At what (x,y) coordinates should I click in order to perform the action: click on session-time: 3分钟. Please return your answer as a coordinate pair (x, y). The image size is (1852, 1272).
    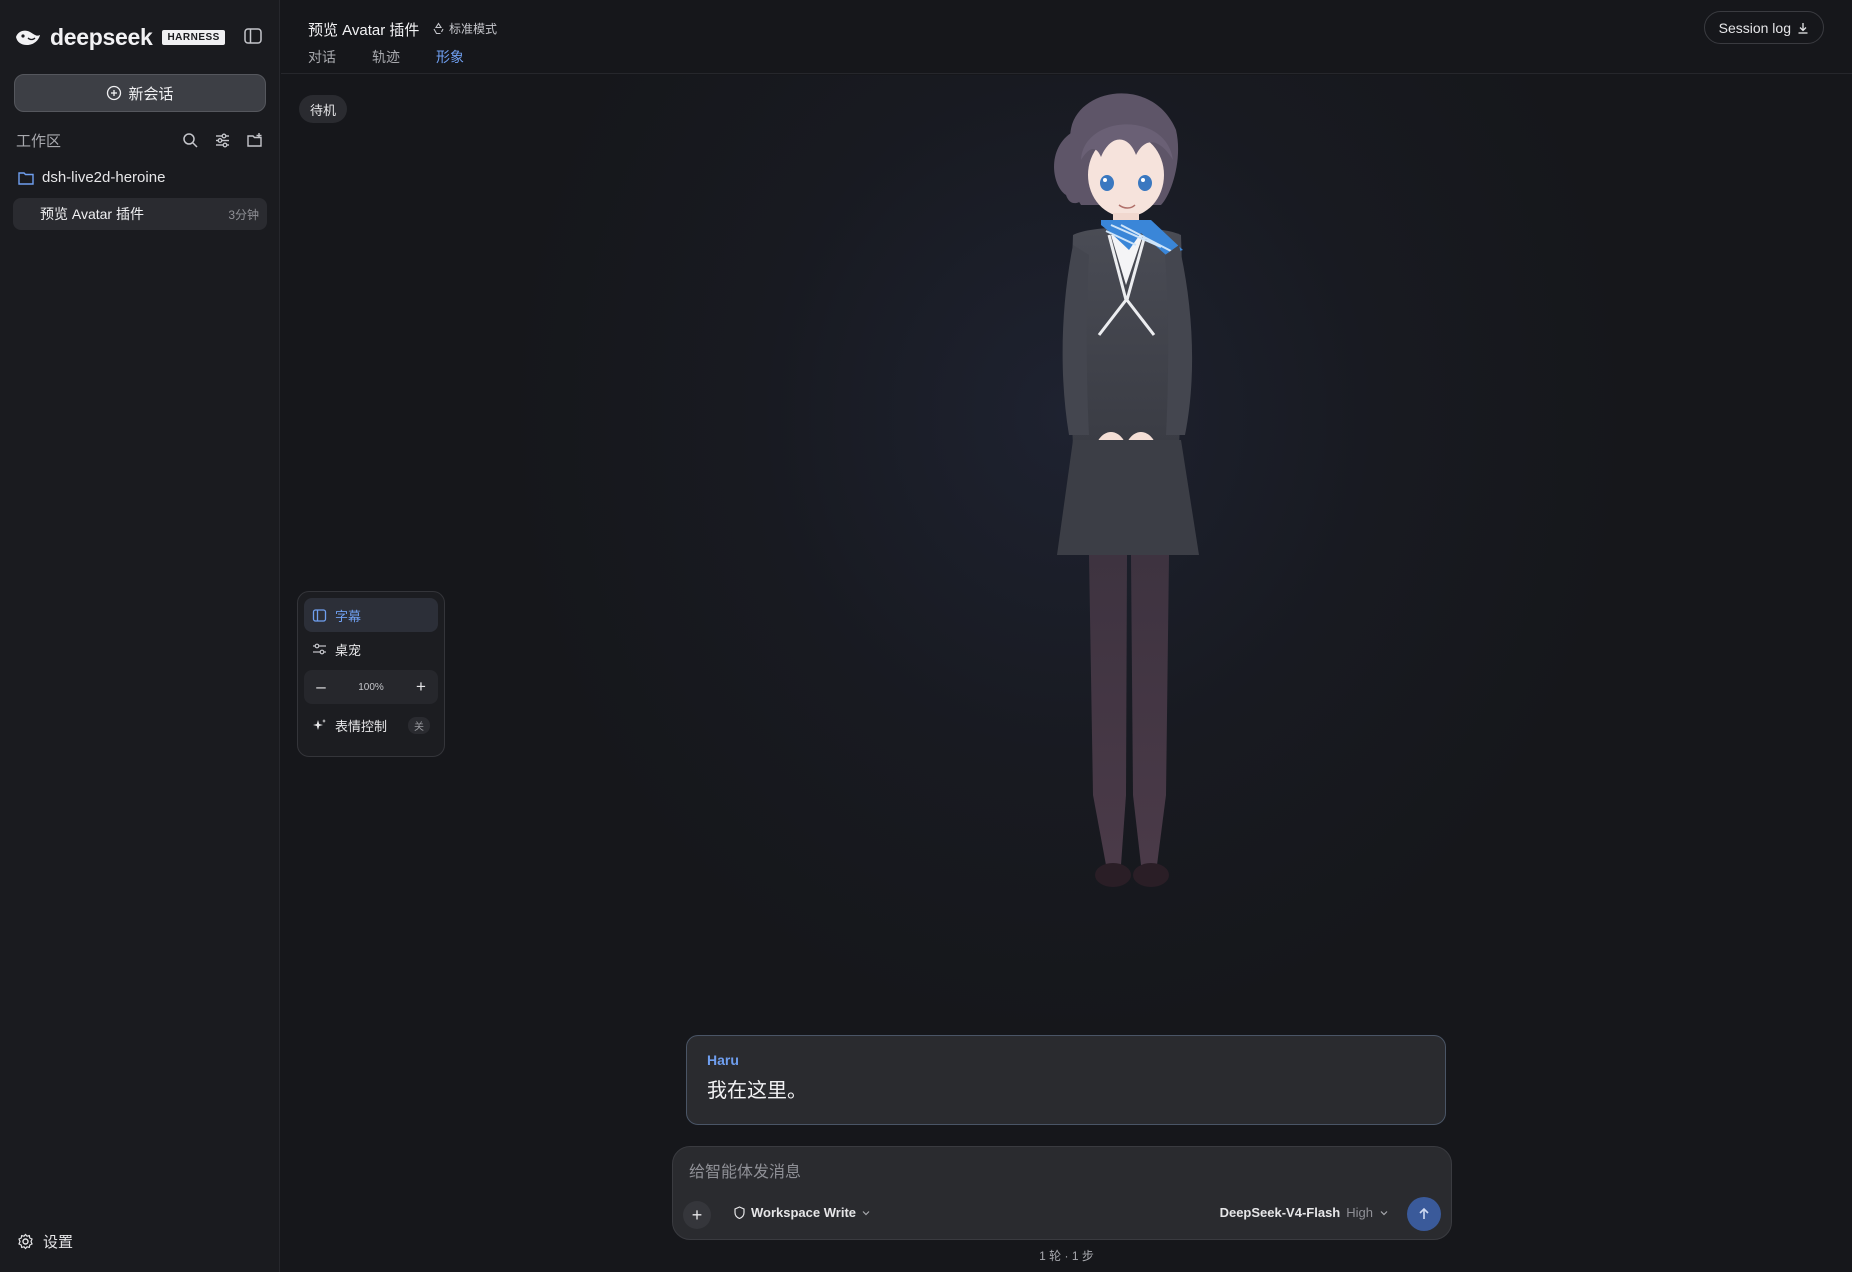
    Looking at the image, I should click on (243, 214).